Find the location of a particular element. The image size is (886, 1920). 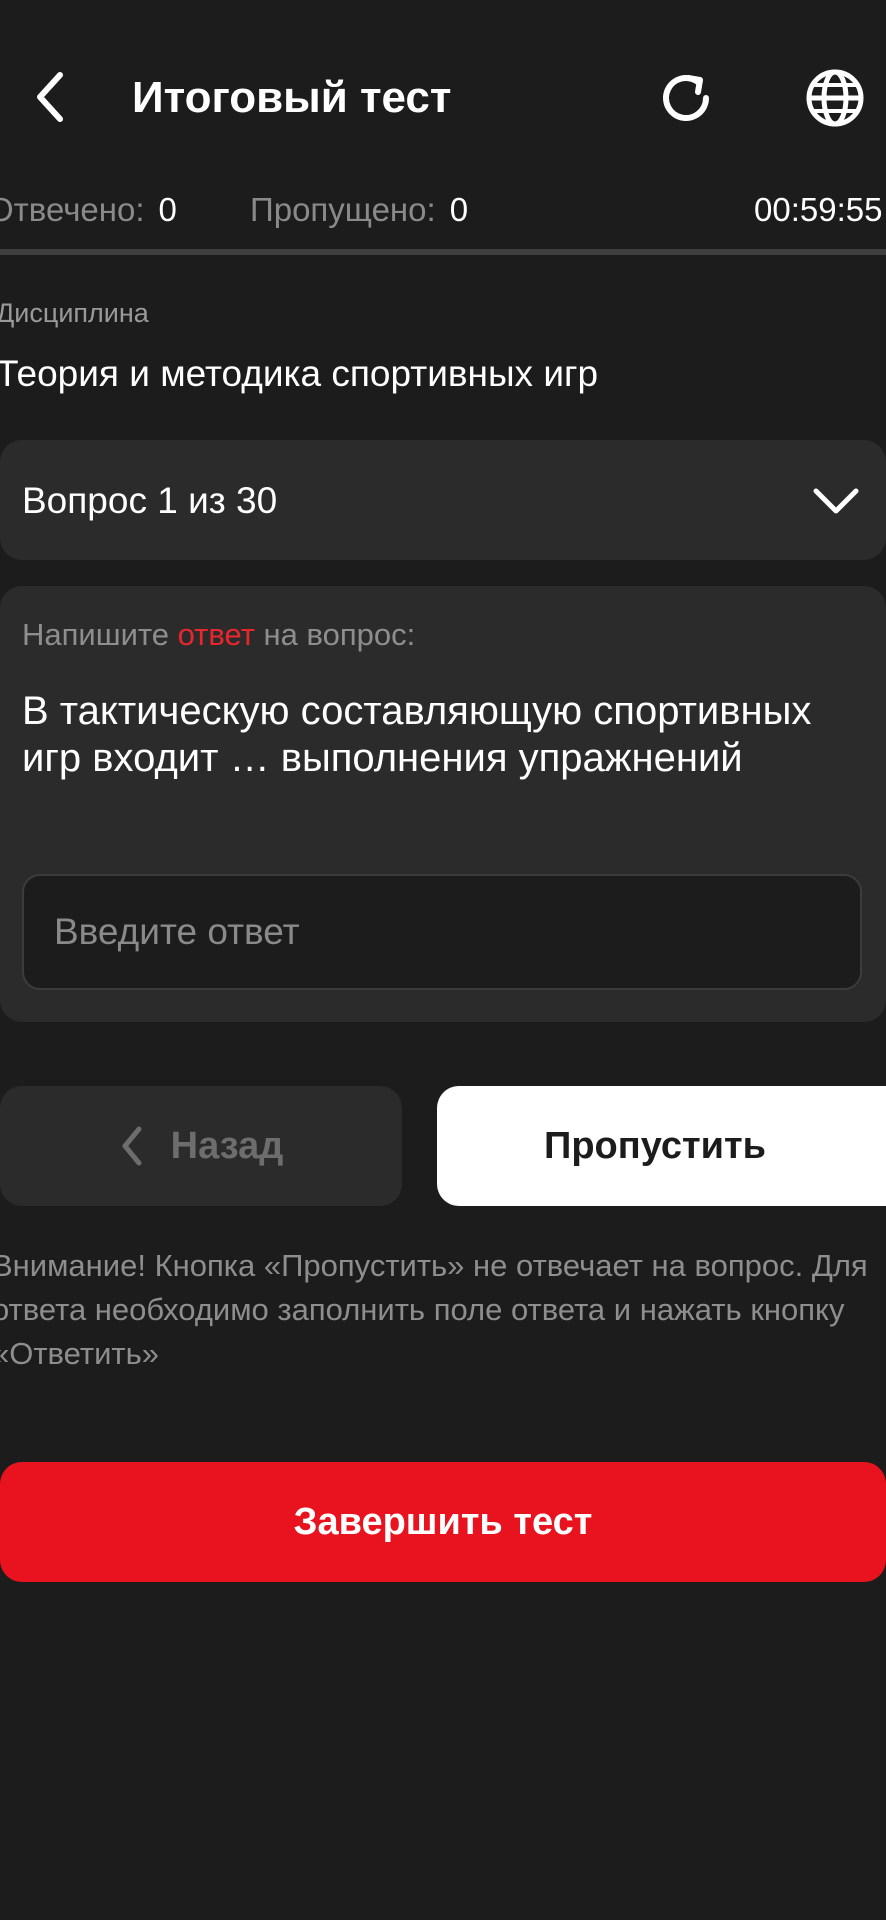

prev-question-button: Назад is located at coordinates (201, 1146).